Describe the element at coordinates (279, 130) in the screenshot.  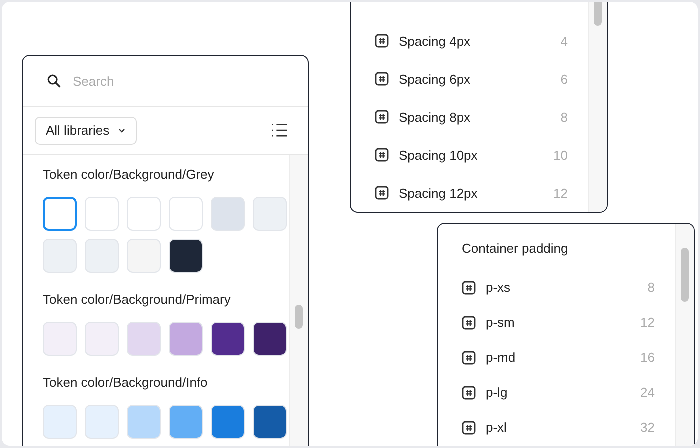
I see `list-view-icon` at that location.